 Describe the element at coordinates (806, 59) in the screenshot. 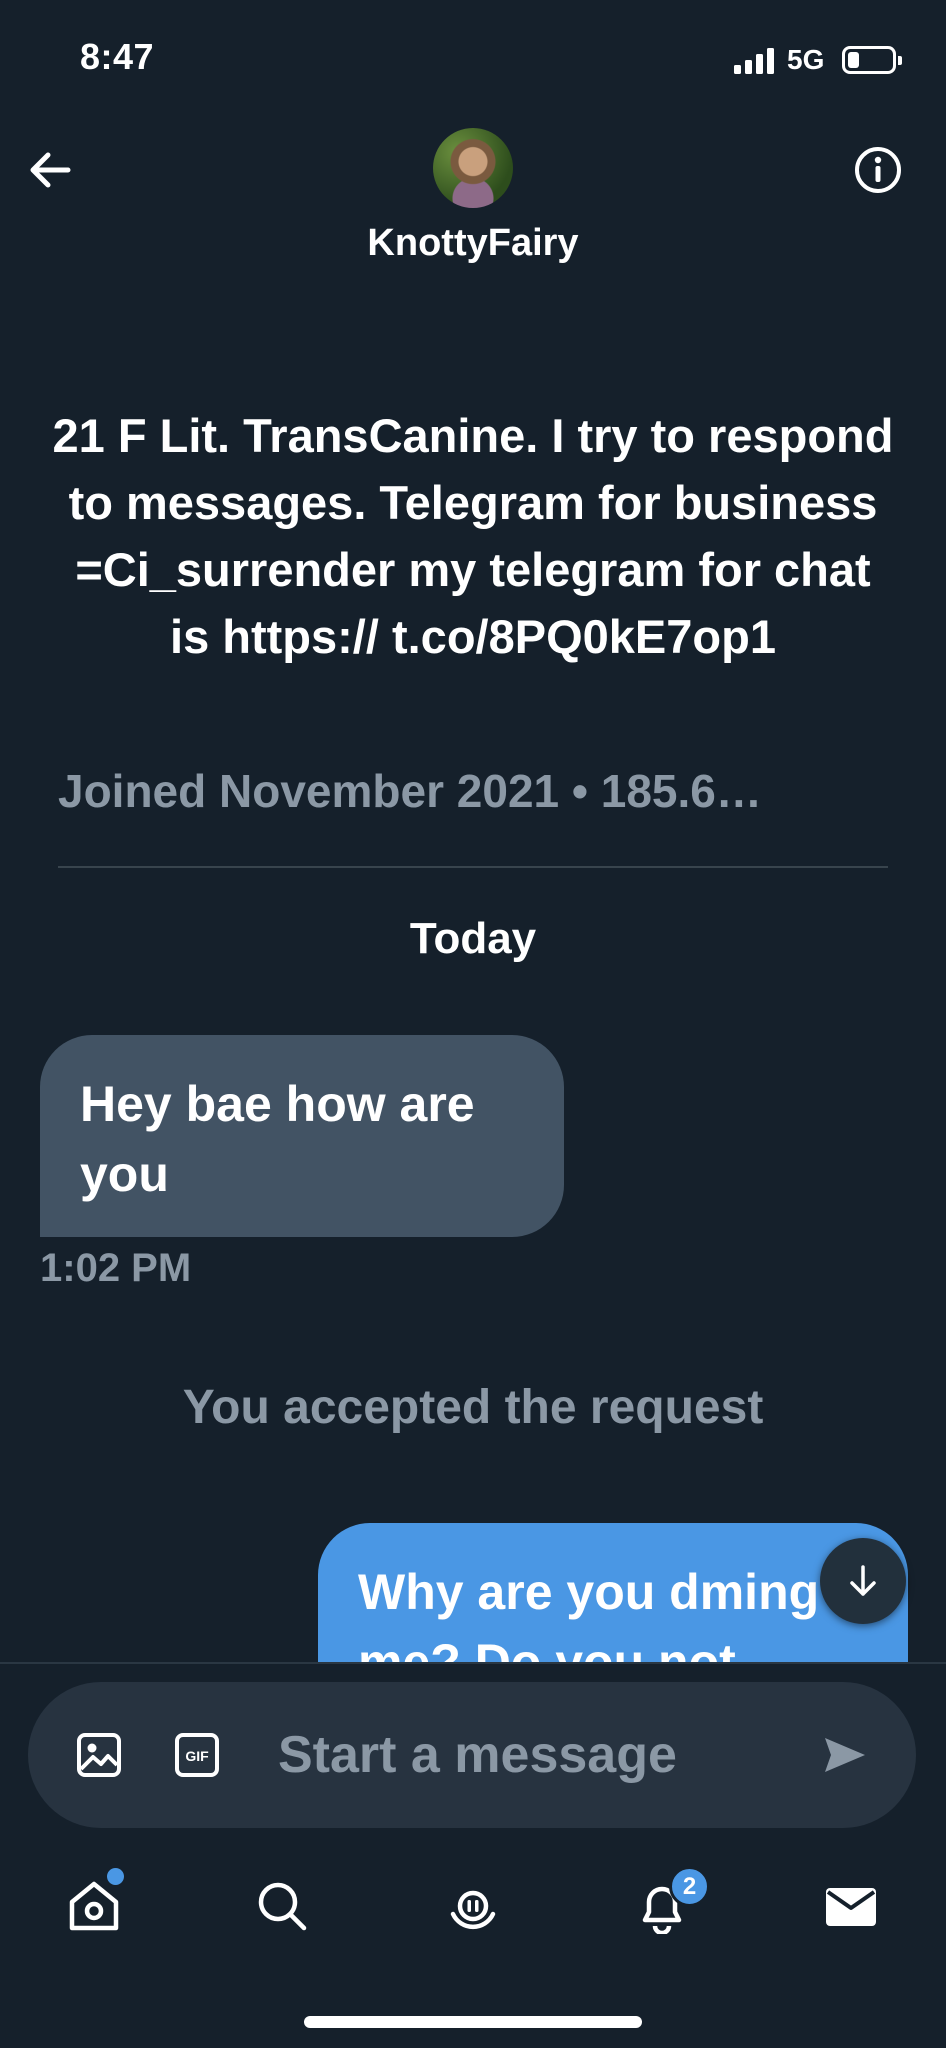

I see `network-type: 5G` at that location.